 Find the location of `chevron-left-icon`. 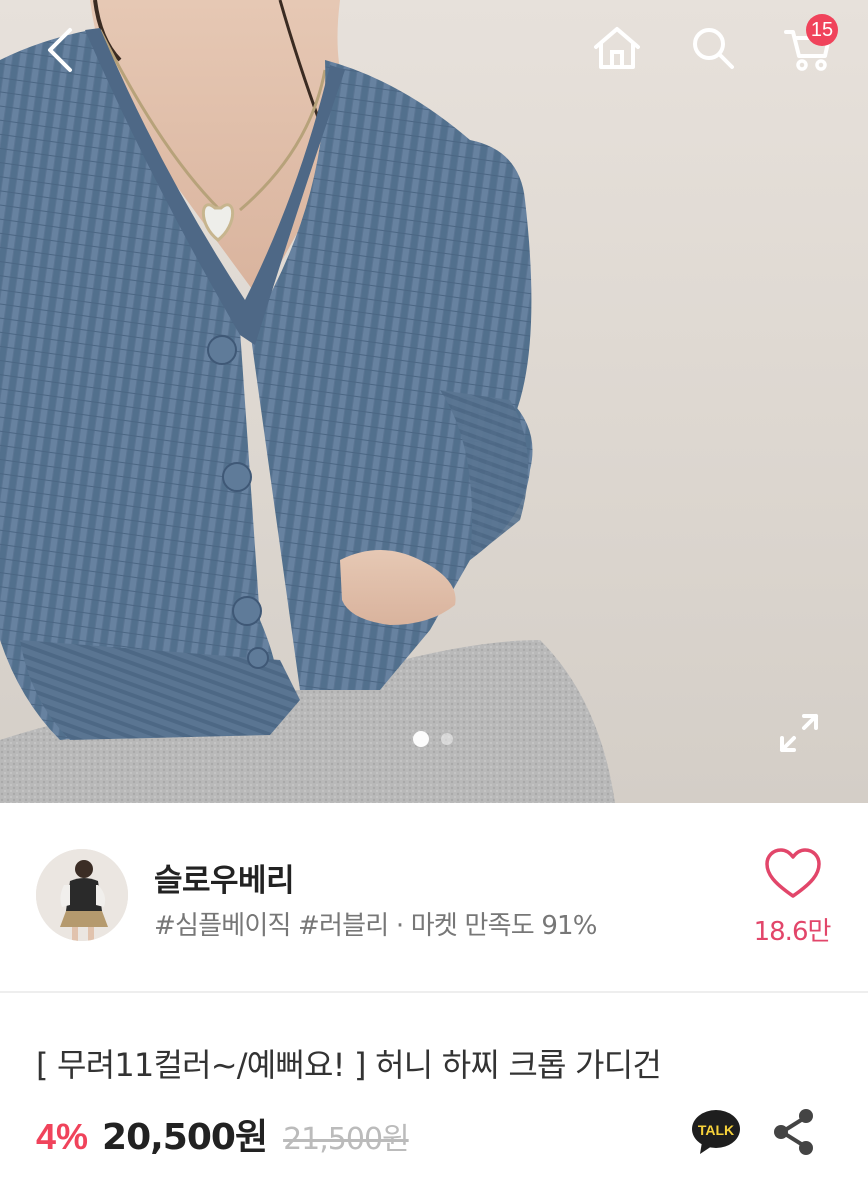

chevron-left-icon is located at coordinates (60, 50).